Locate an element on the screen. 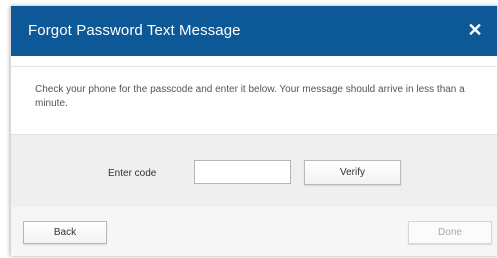 The width and height of the screenshot is (498, 258). code-input is located at coordinates (242, 172).